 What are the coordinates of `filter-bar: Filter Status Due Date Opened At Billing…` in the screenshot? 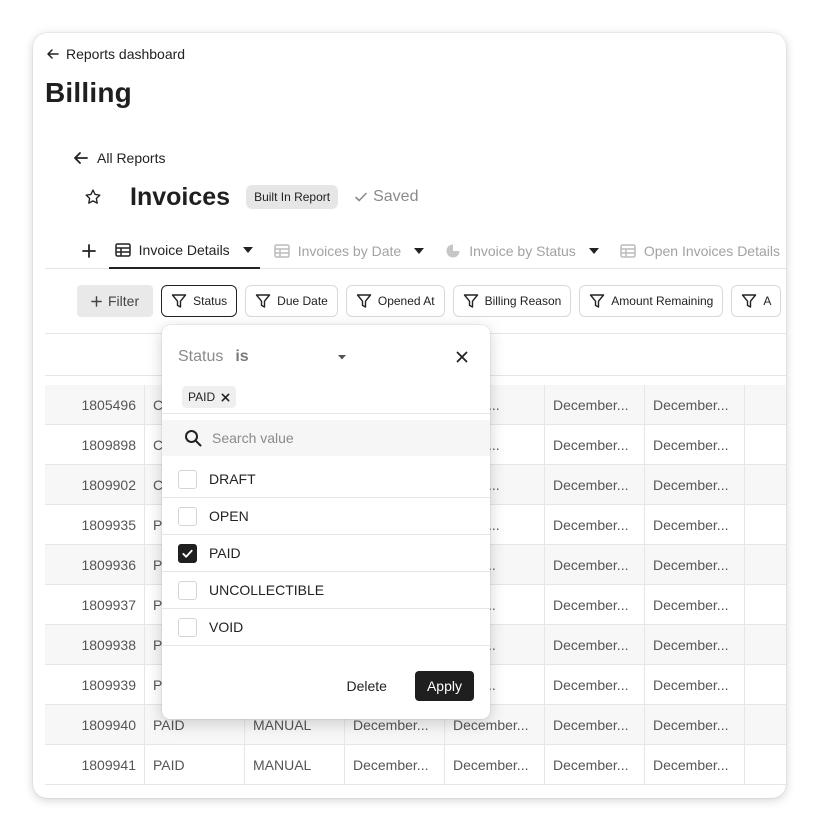 It's located at (429, 301).